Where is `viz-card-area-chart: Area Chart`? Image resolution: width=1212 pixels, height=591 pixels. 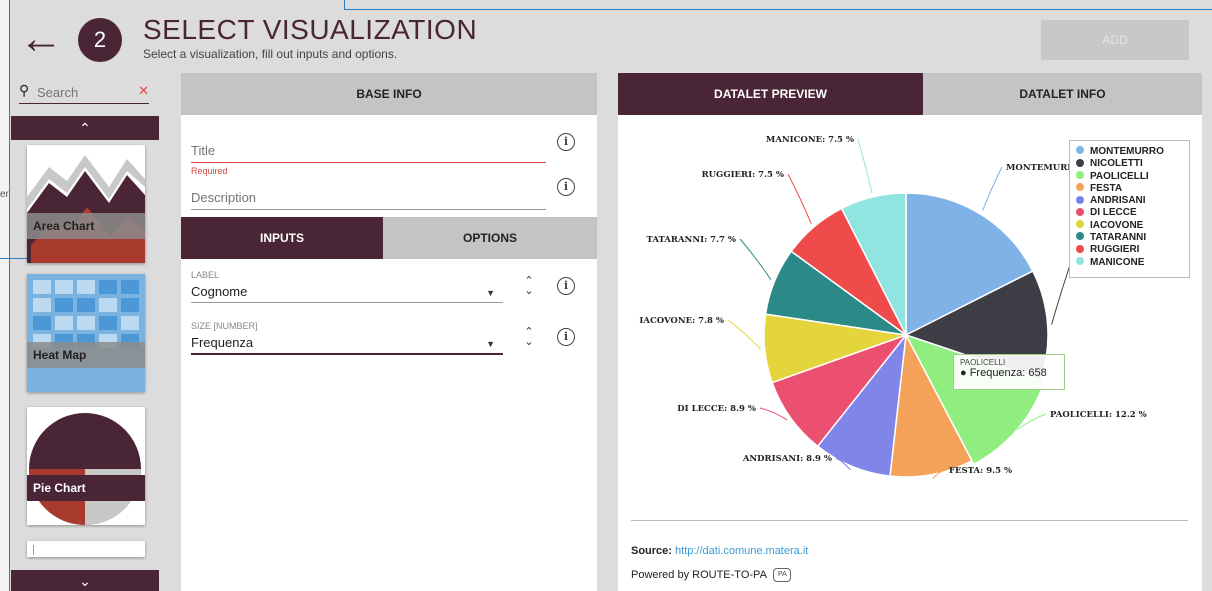
viz-card-area-chart: Area Chart is located at coordinates (86, 204).